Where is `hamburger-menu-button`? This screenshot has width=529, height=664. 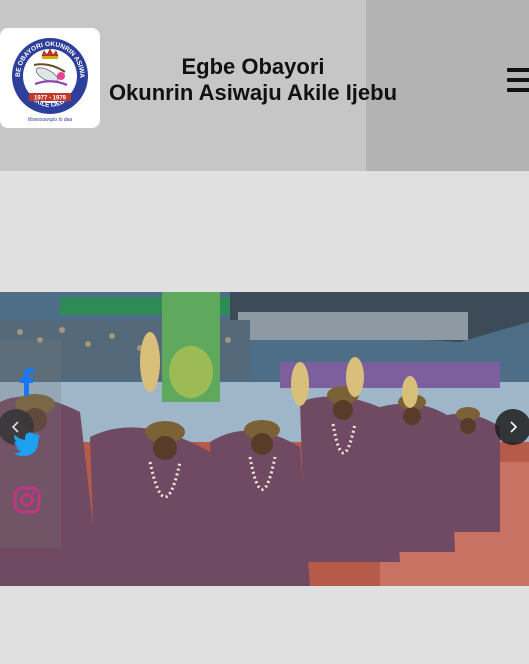 hamburger-menu-button is located at coordinates (516, 81).